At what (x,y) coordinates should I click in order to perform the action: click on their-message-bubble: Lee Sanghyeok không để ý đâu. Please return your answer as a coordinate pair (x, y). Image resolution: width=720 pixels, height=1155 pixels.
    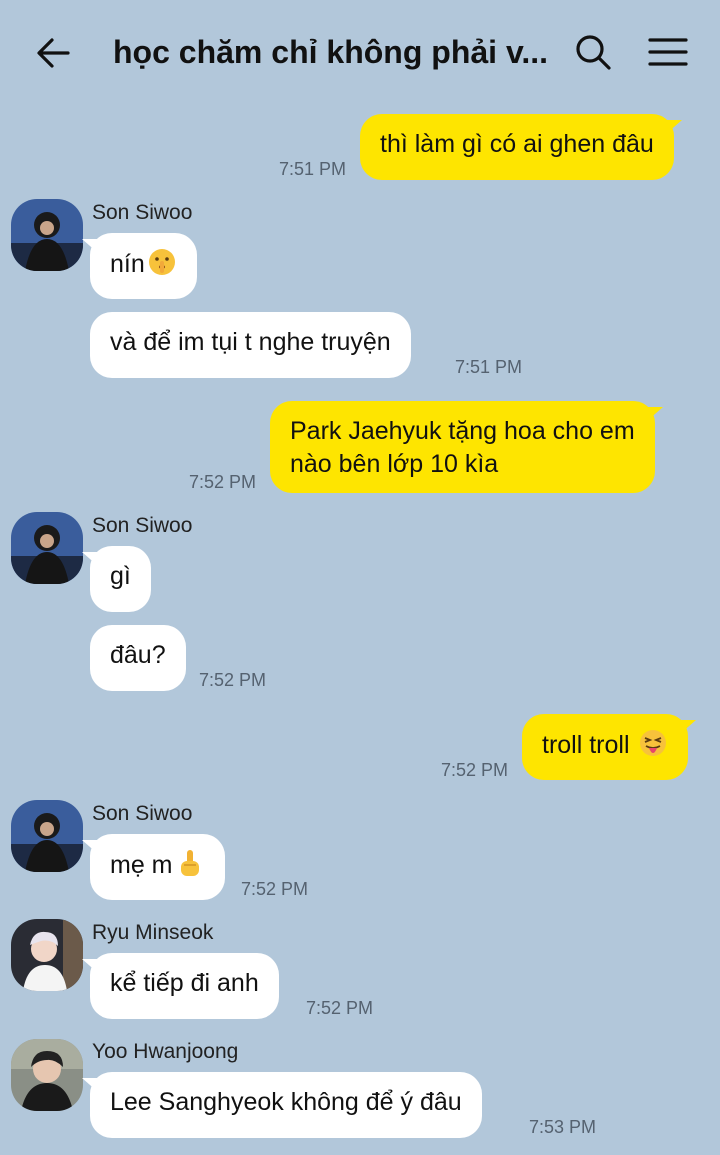
    Looking at the image, I should click on (282, 1105).